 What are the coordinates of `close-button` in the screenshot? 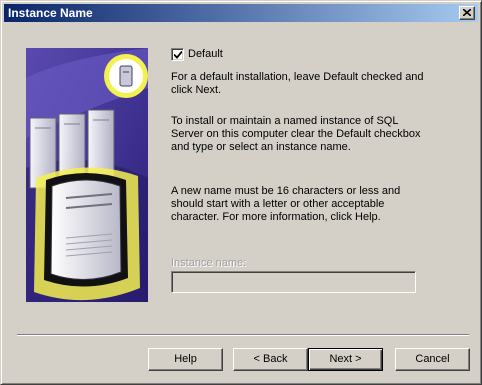 It's located at (467, 13).